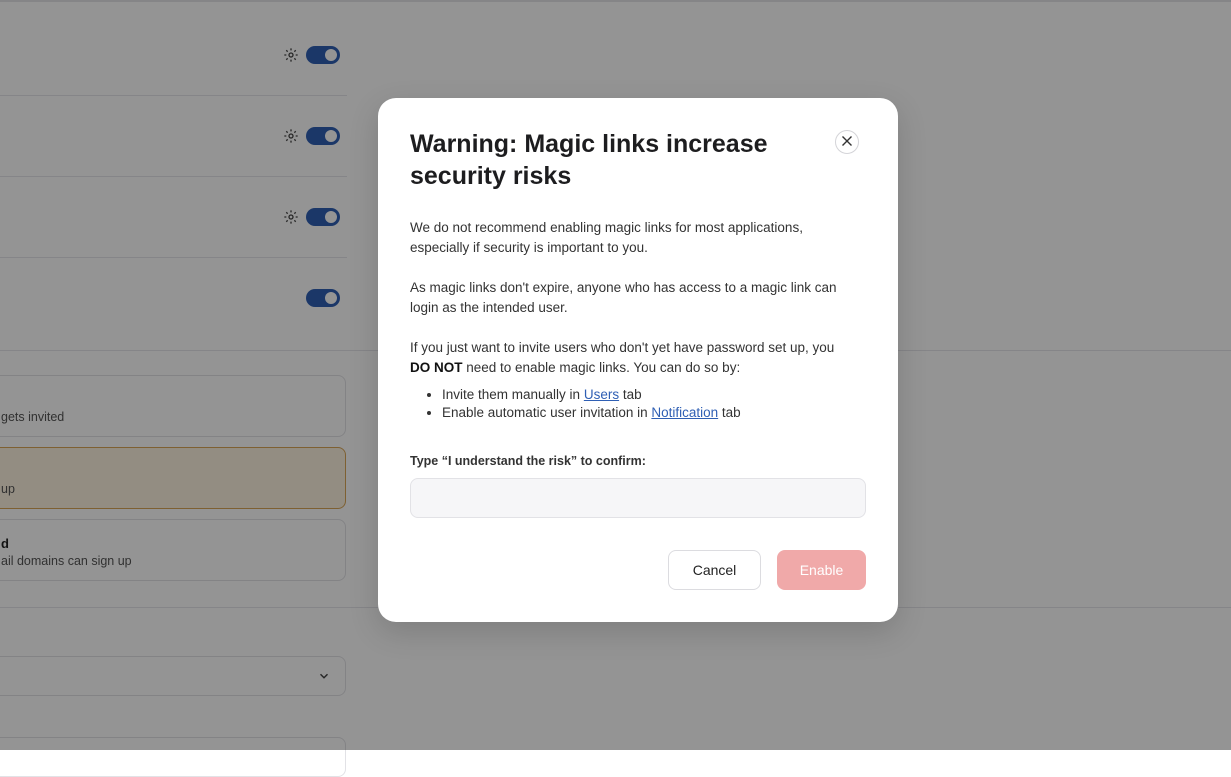 This screenshot has height=777, width=1231. Describe the element at coordinates (638, 498) in the screenshot. I see `confirm-input` at that location.